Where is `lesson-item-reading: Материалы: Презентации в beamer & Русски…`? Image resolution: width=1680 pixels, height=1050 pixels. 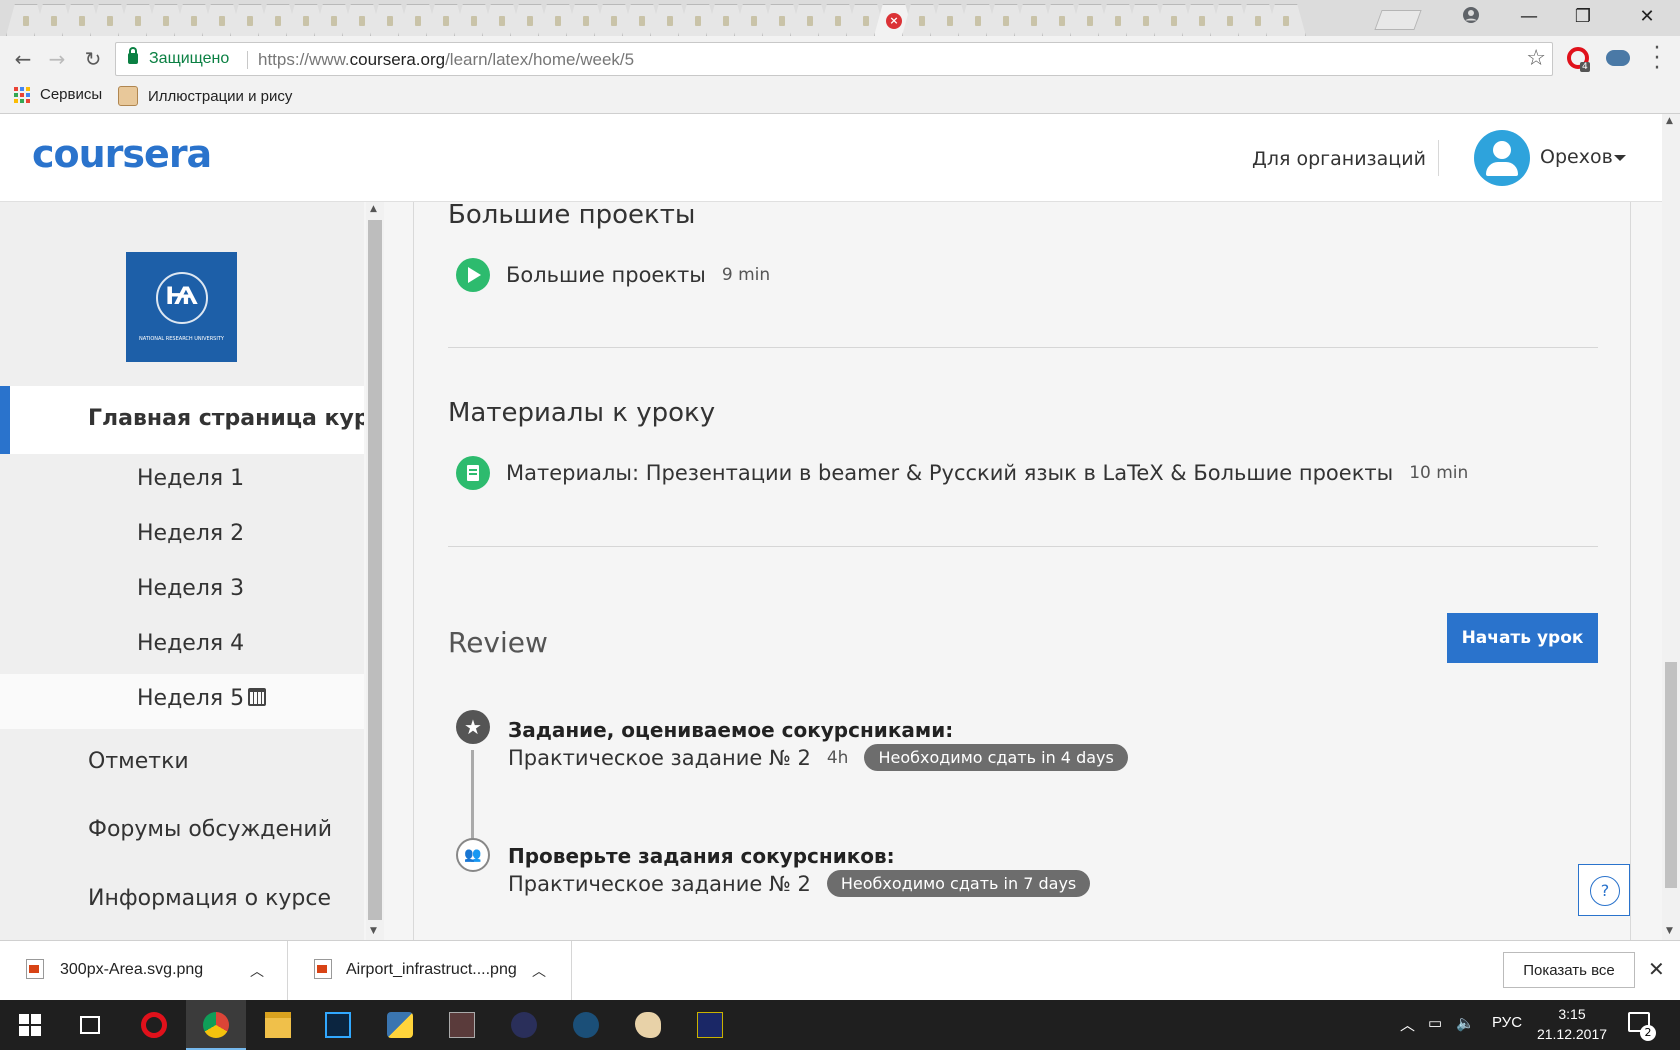 lesson-item-reading: Материалы: Презентации в beamer & Русски… is located at coordinates (962, 473).